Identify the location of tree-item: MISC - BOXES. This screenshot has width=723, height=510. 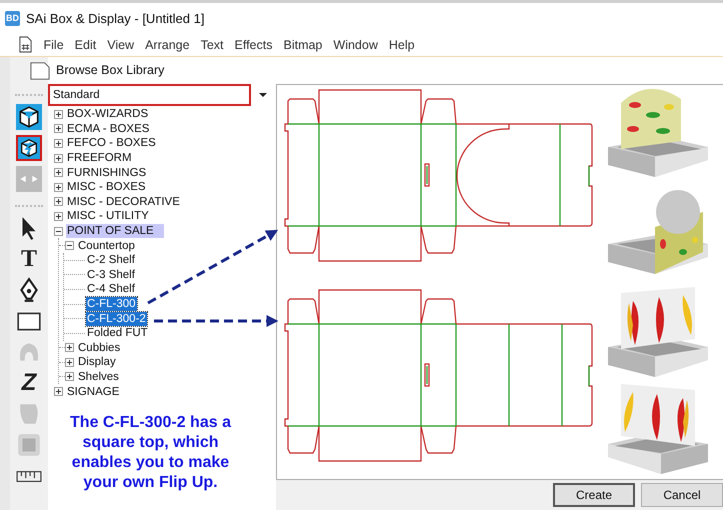
(106, 187).